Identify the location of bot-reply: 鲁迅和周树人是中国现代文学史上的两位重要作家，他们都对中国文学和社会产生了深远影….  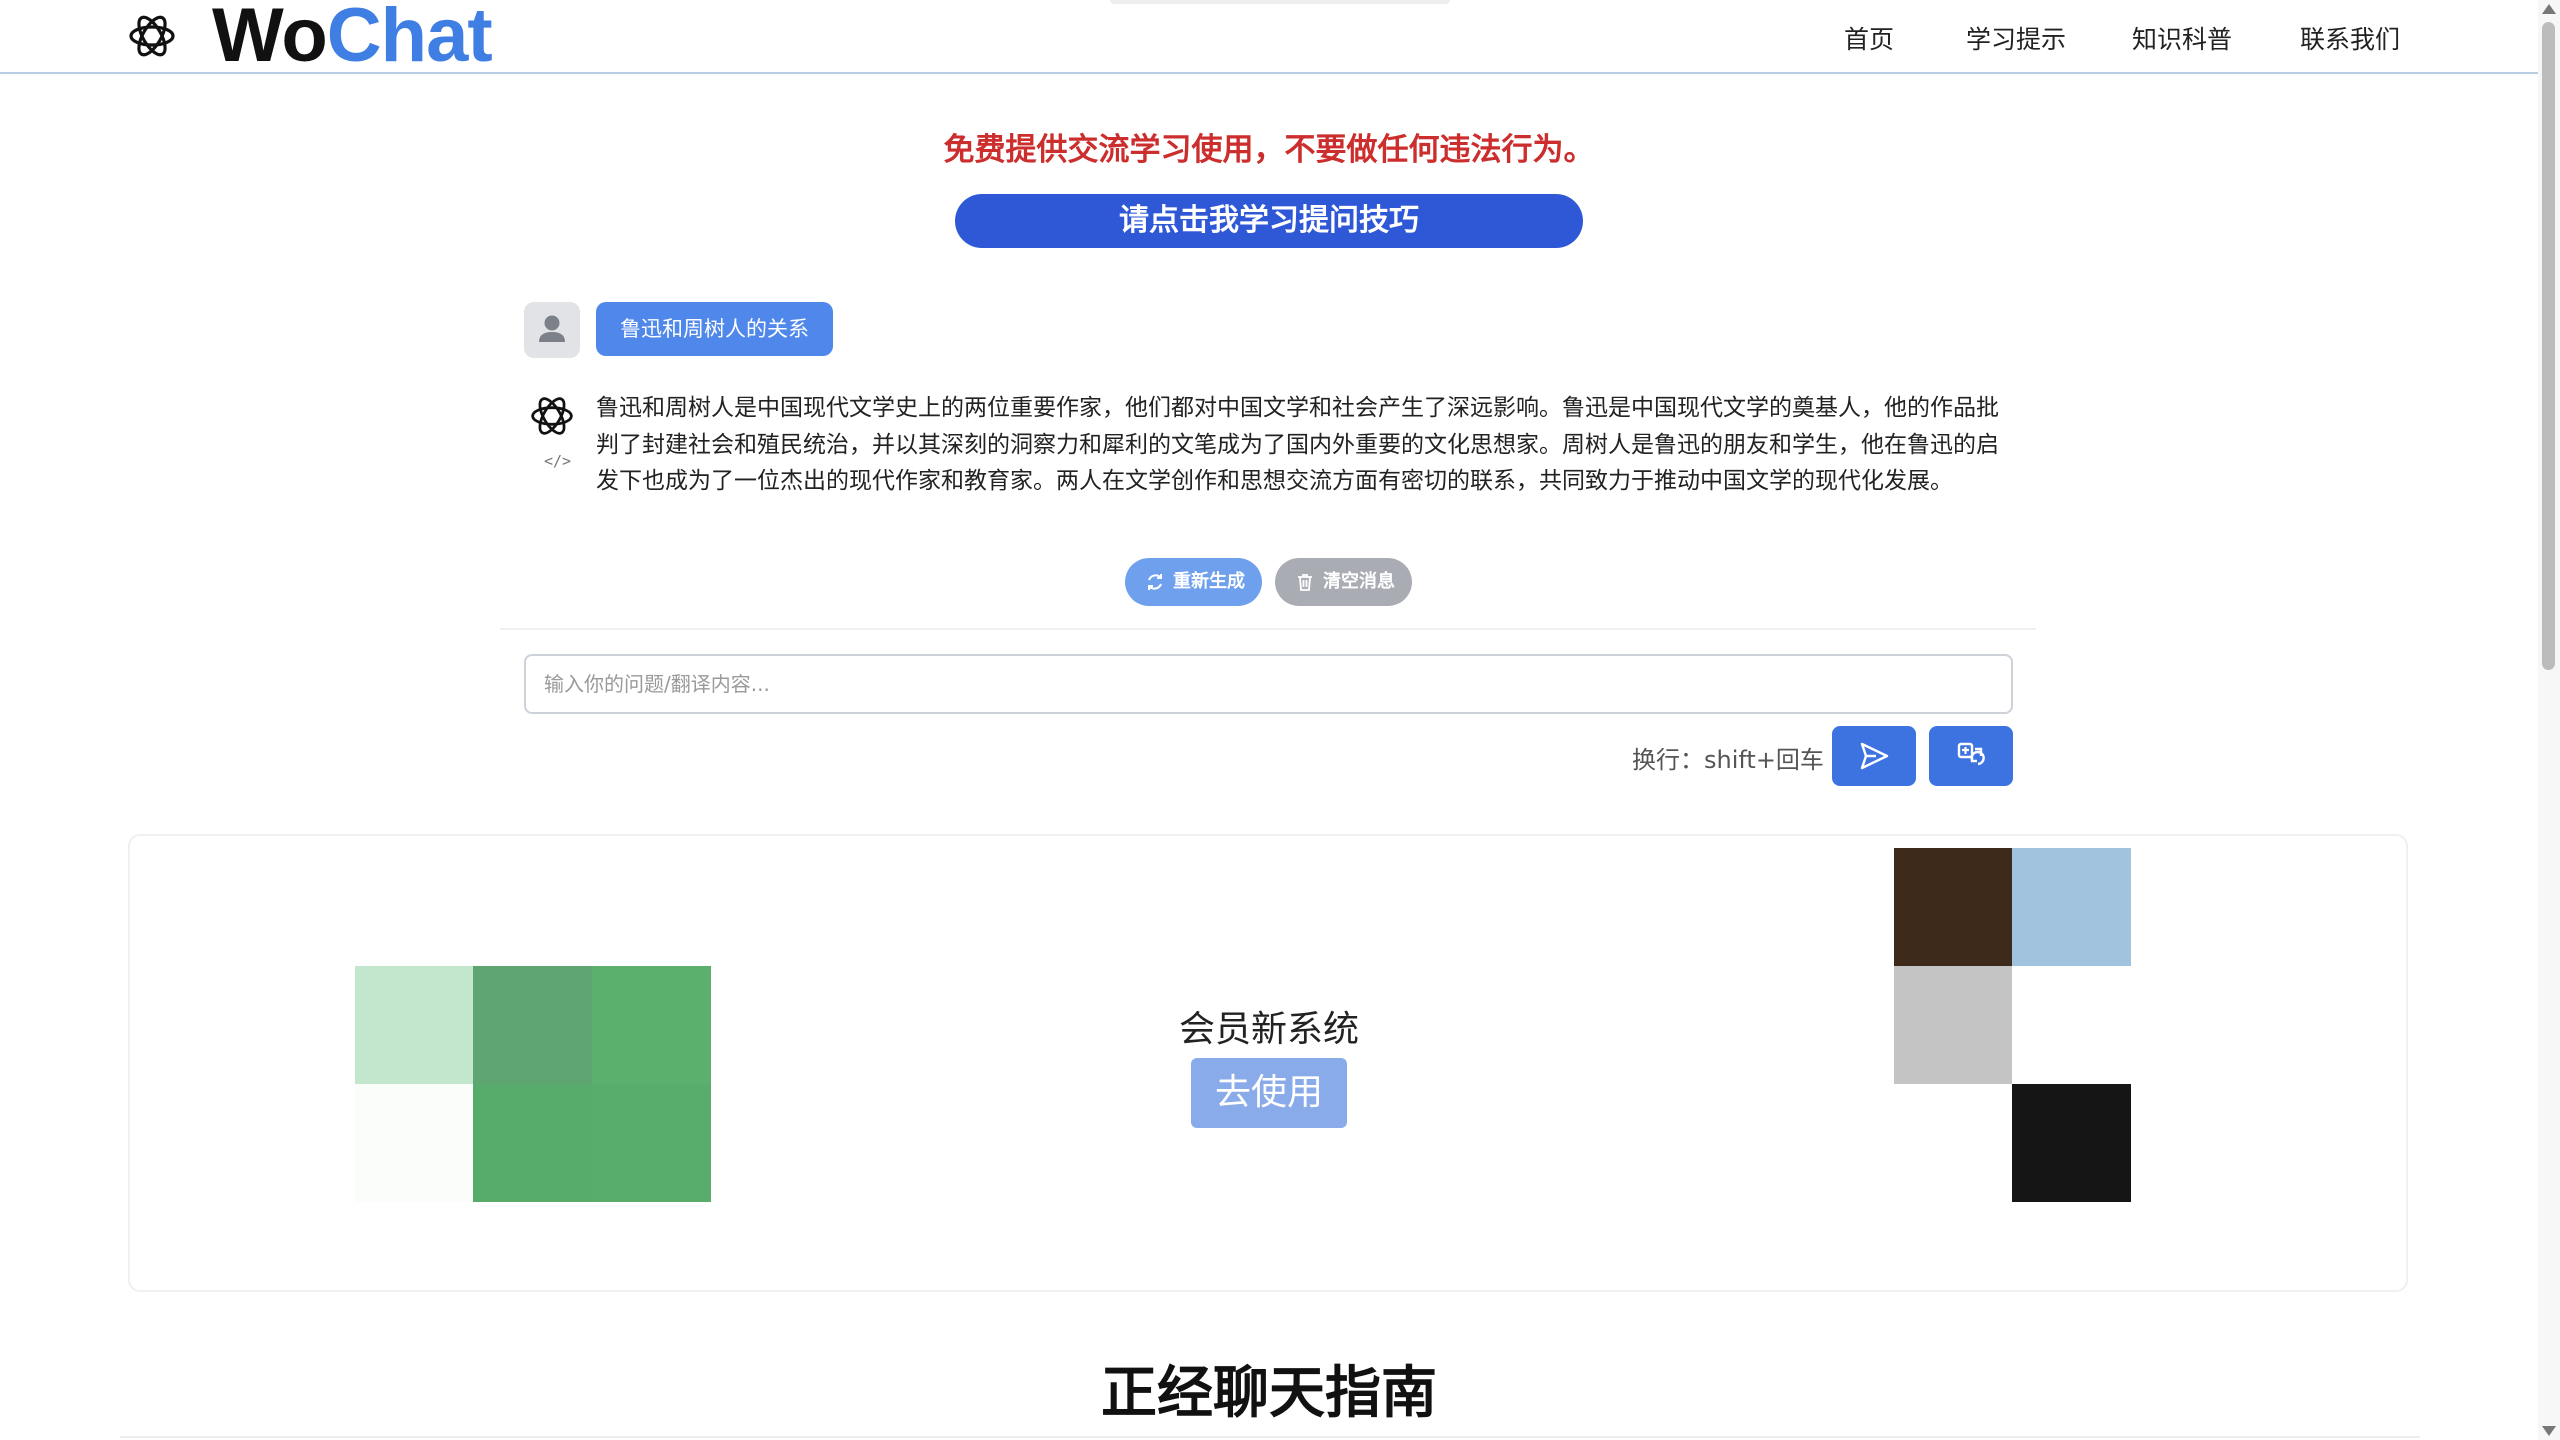
(1297, 444).